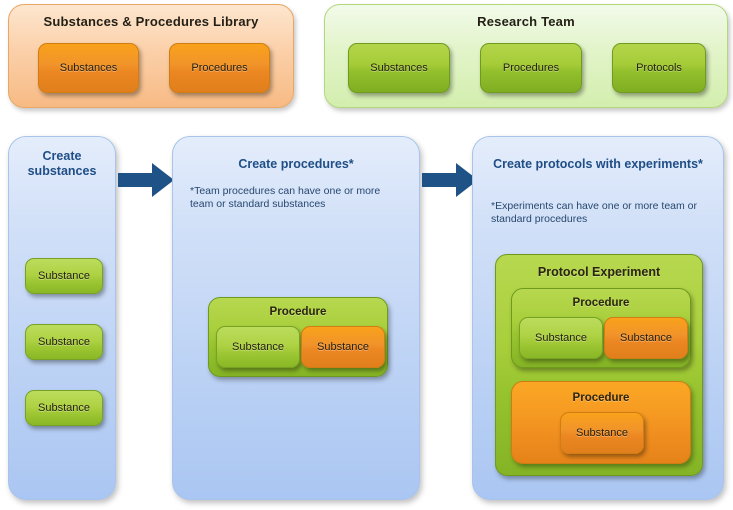 This screenshot has height=510, width=733. I want to click on arrow-procedures-to-protocols, so click(450, 180).